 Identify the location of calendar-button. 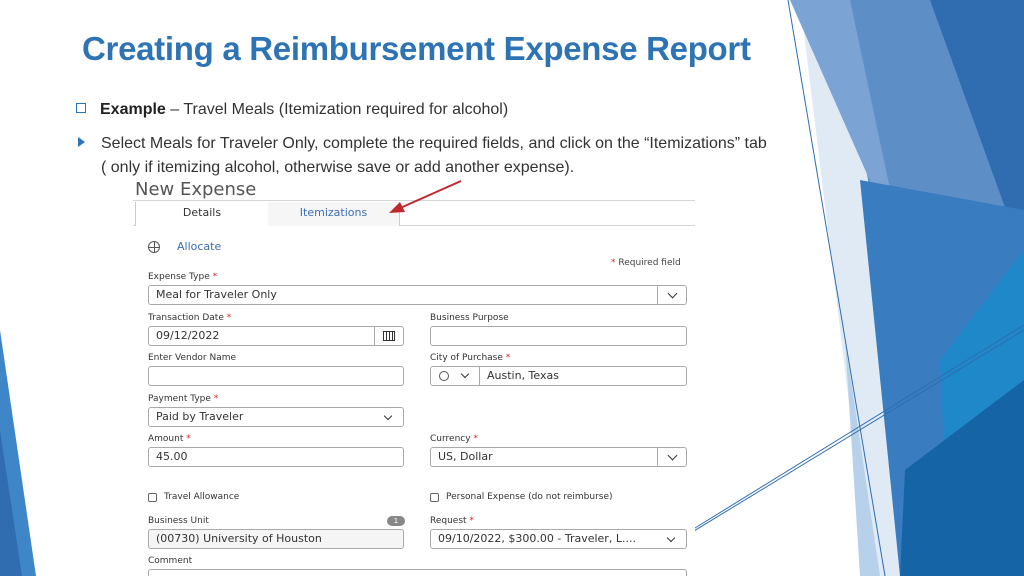
(388, 336).